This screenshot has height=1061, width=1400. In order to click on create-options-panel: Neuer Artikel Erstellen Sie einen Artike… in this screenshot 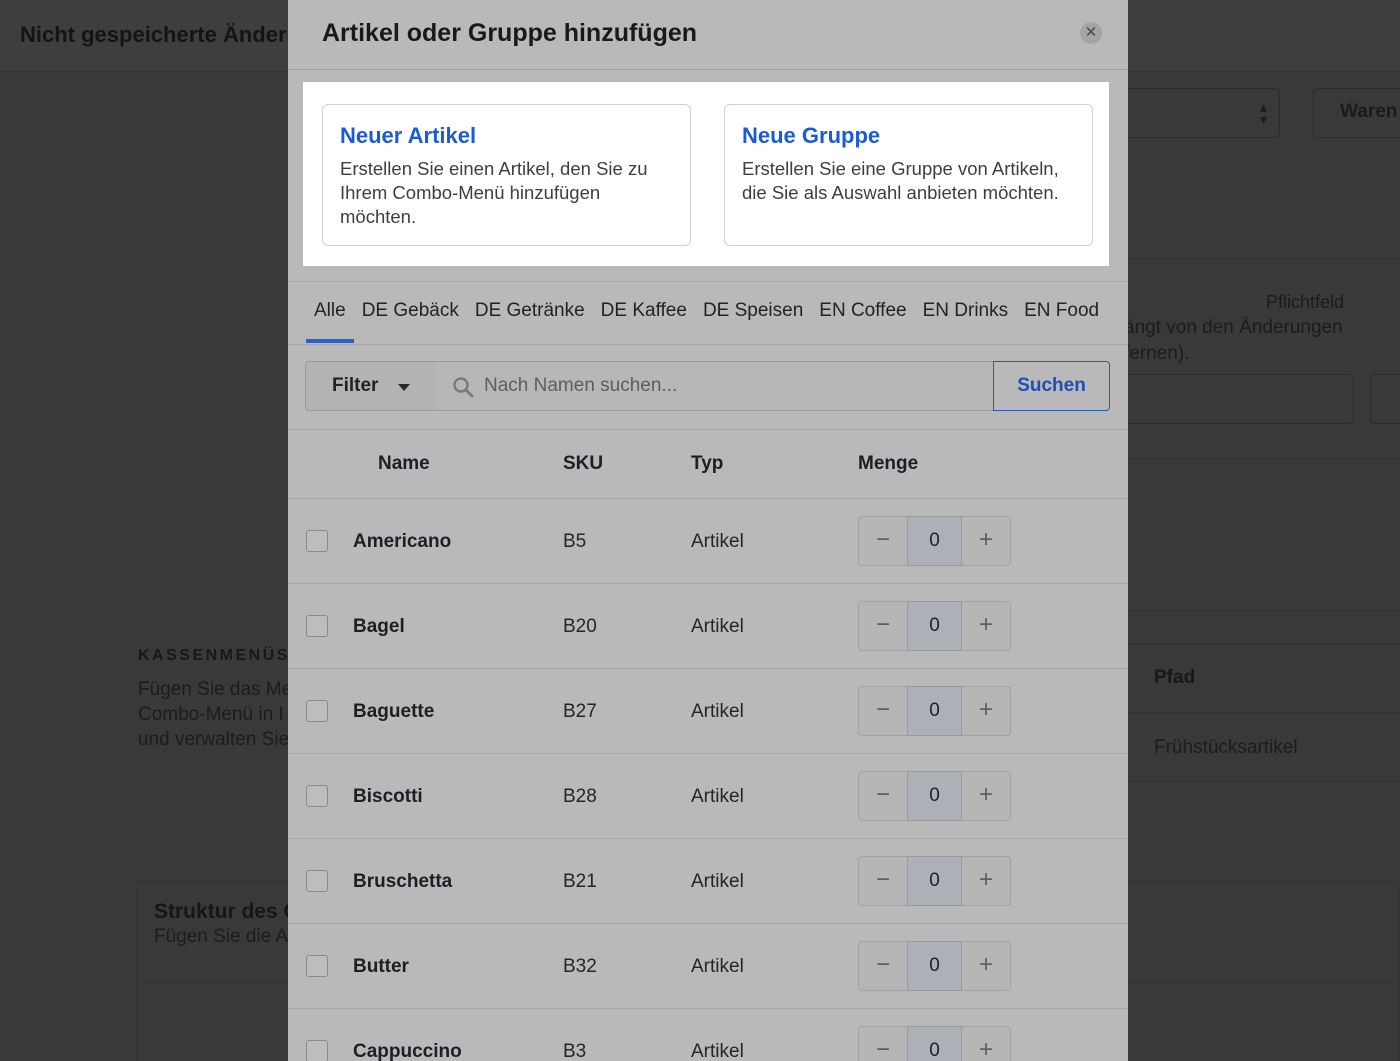, I will do `click(706, 174)`.